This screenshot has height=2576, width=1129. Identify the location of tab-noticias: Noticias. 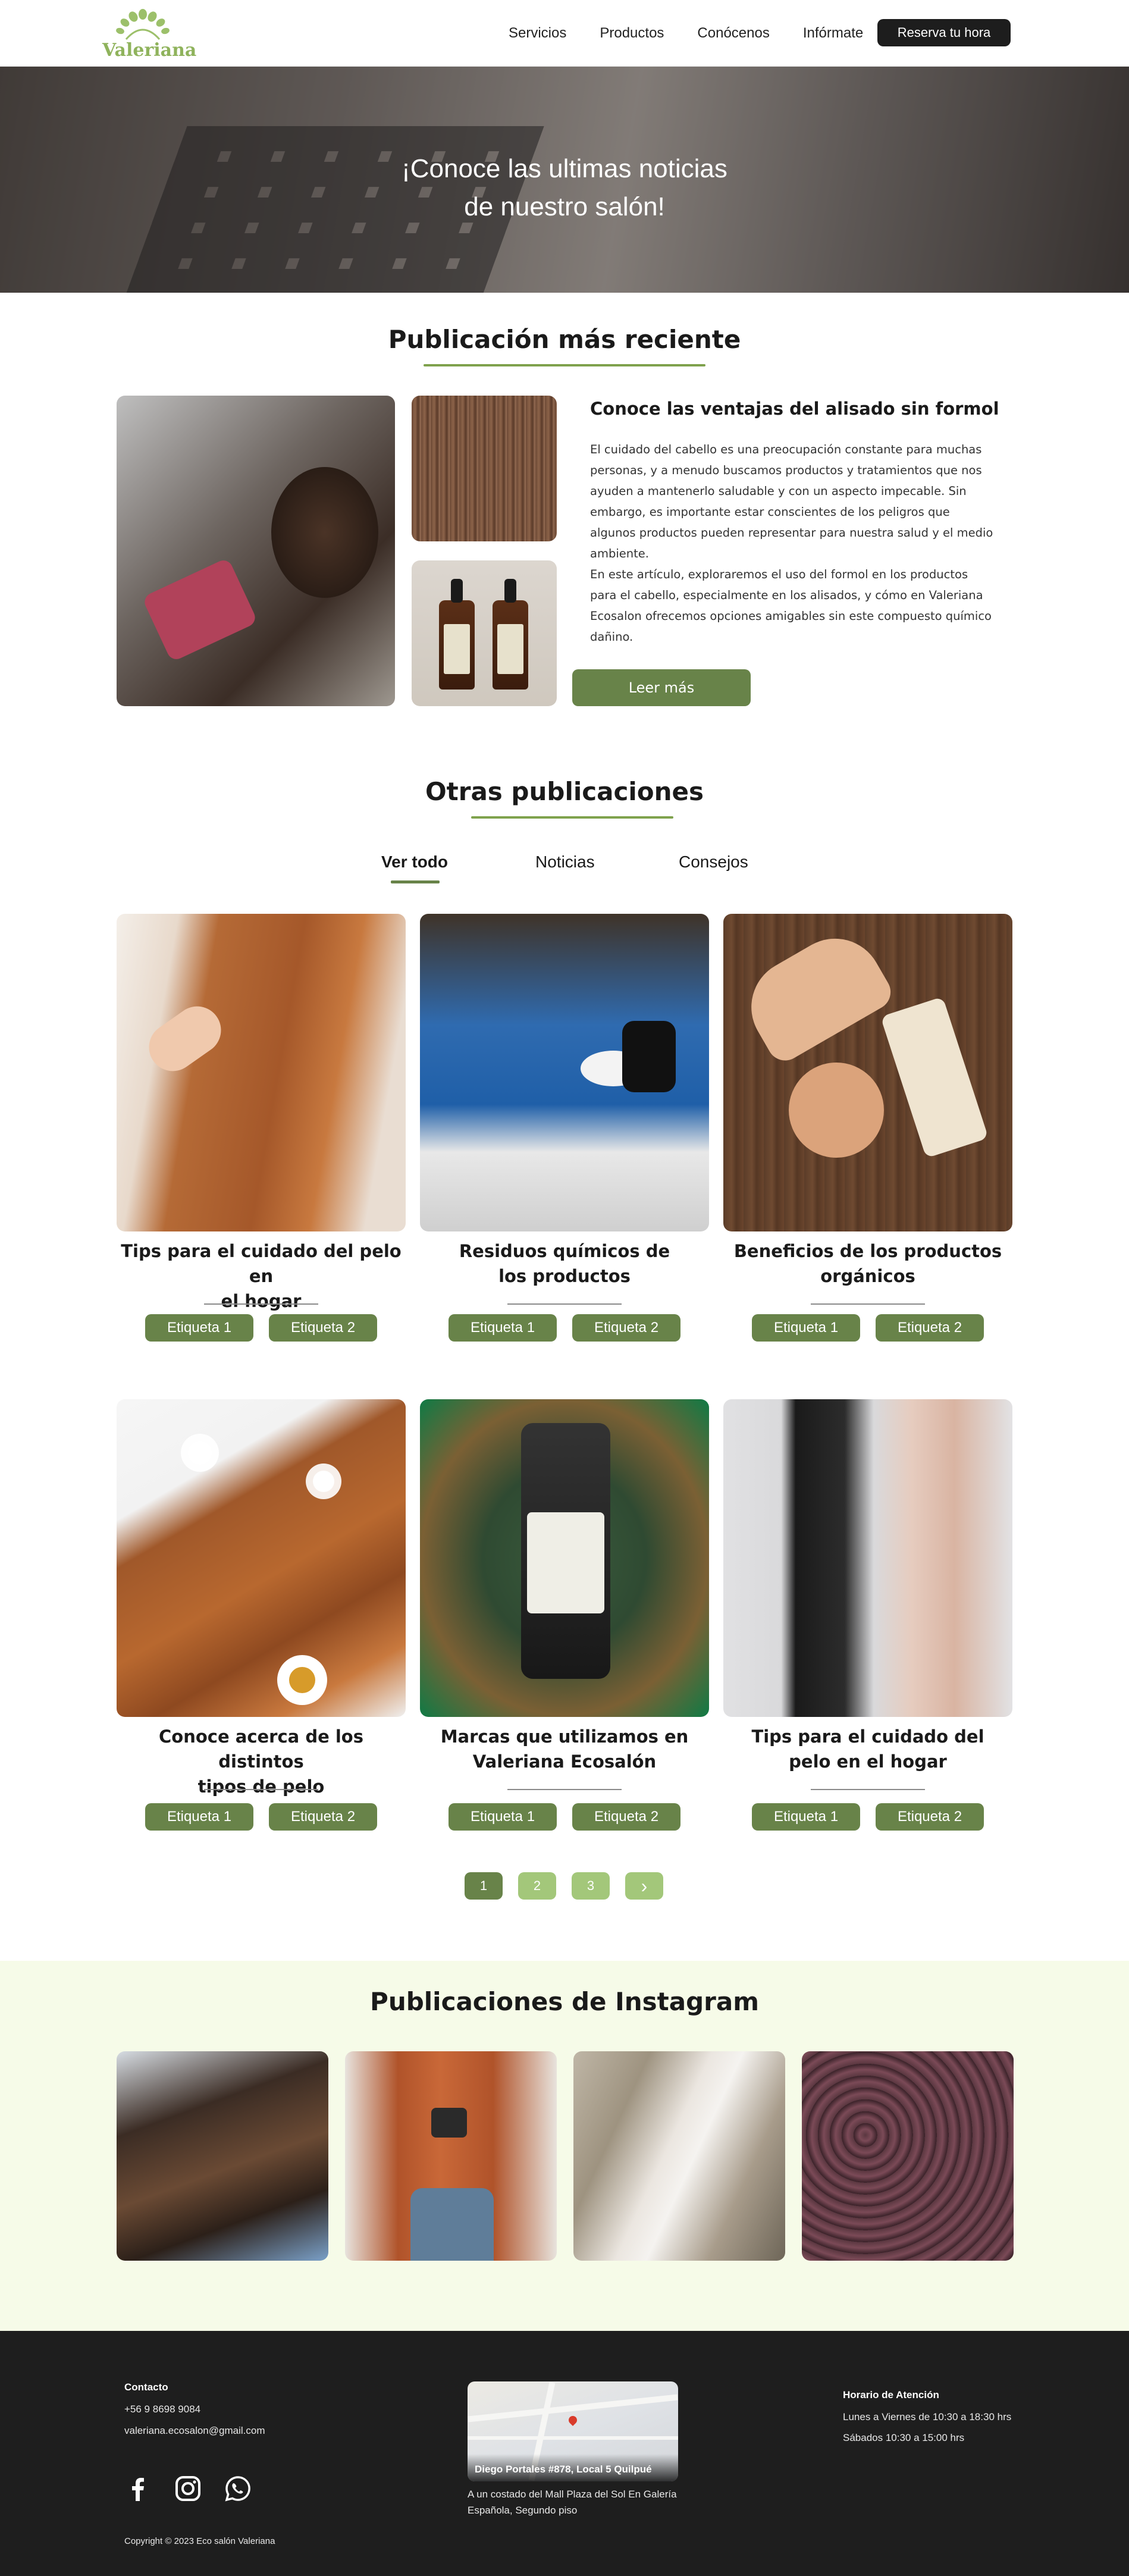
(565, 863).